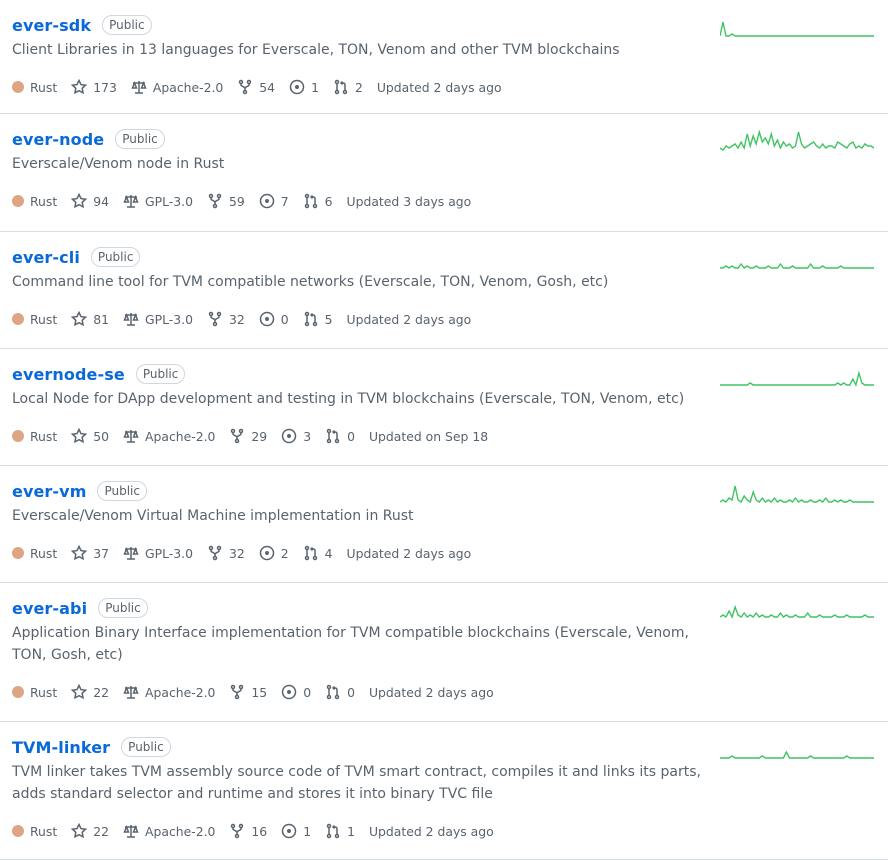  I want to click on forks-count: 32, so click(236, 553).